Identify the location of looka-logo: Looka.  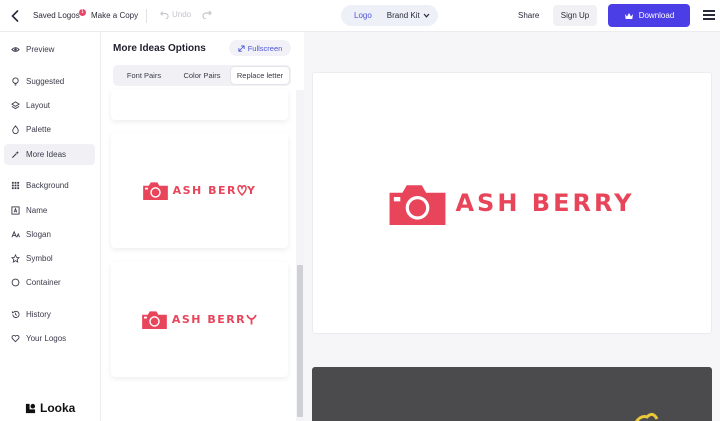
(50, 408).